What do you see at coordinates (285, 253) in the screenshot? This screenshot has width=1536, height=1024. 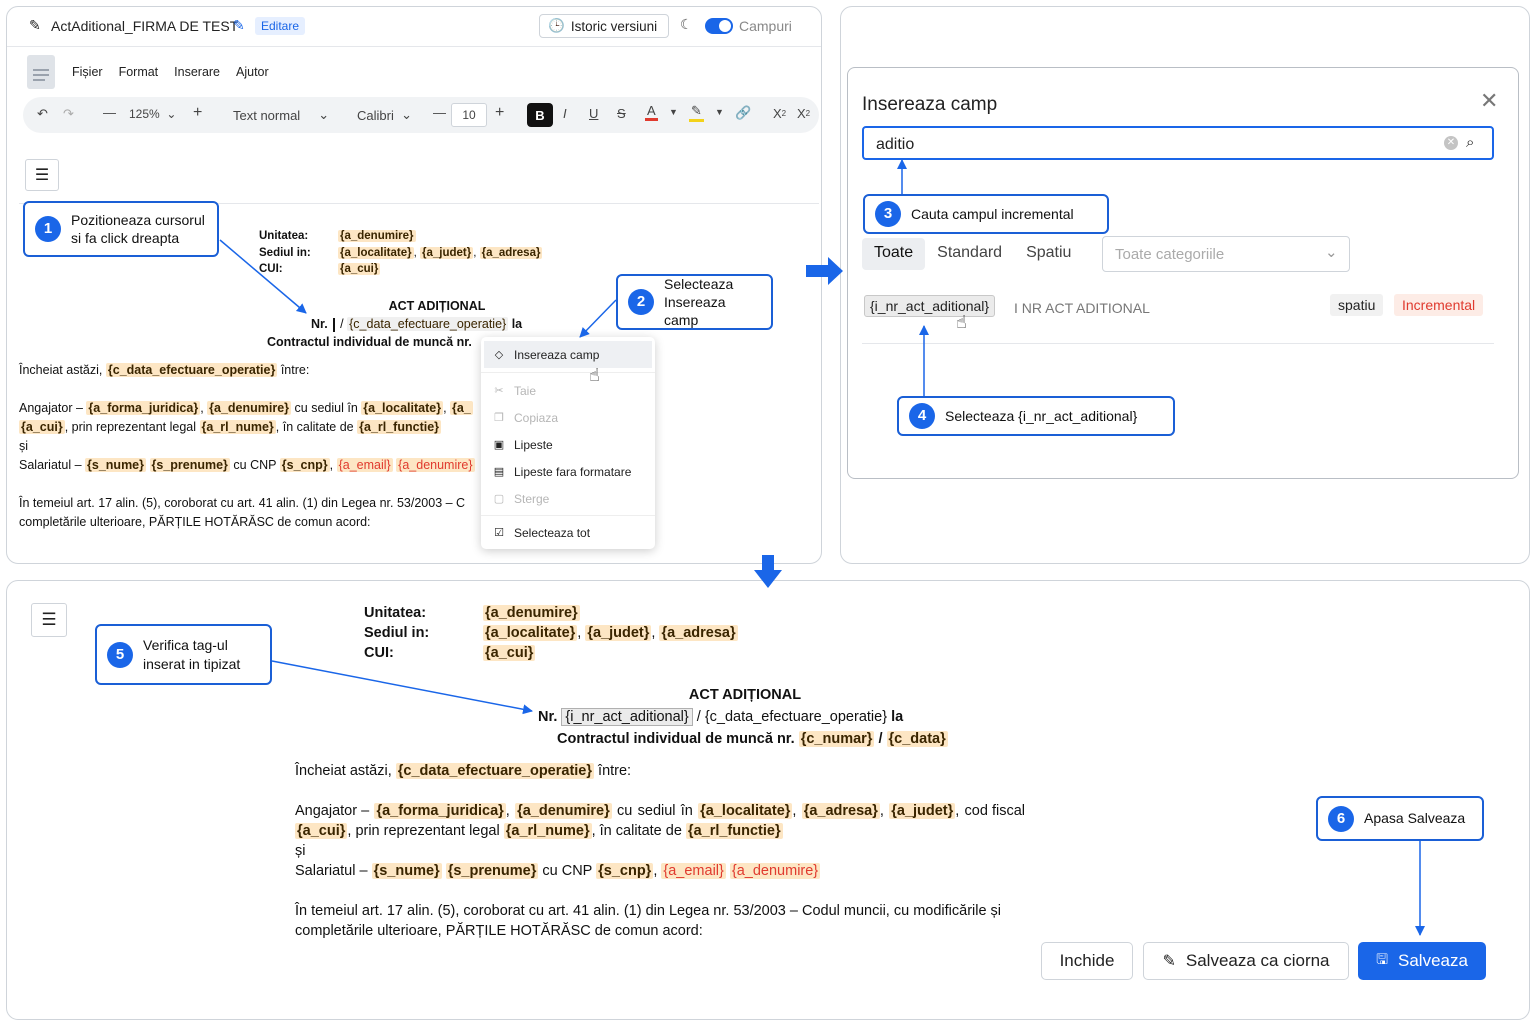 I see `doc-header-labels: Unitatea: Sediul in: CUI:` at bounding box center [285, 253].